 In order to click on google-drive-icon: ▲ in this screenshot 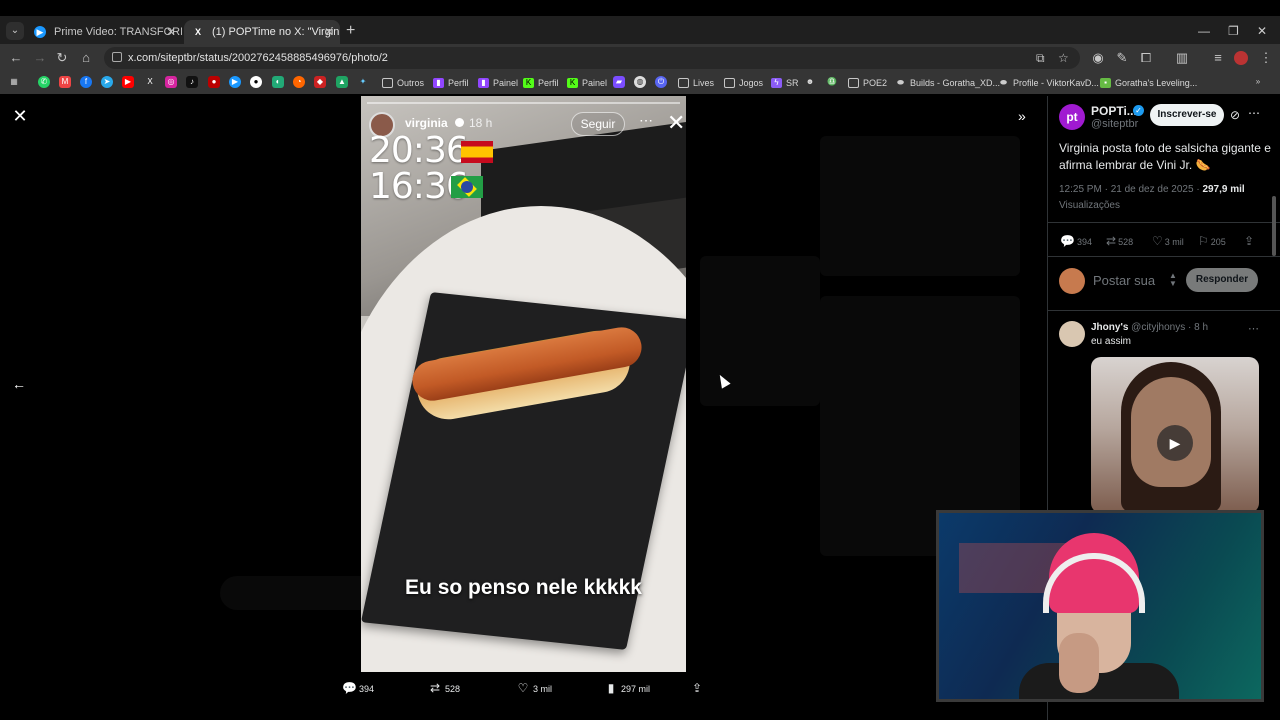, I will do `click(342, 82)`.